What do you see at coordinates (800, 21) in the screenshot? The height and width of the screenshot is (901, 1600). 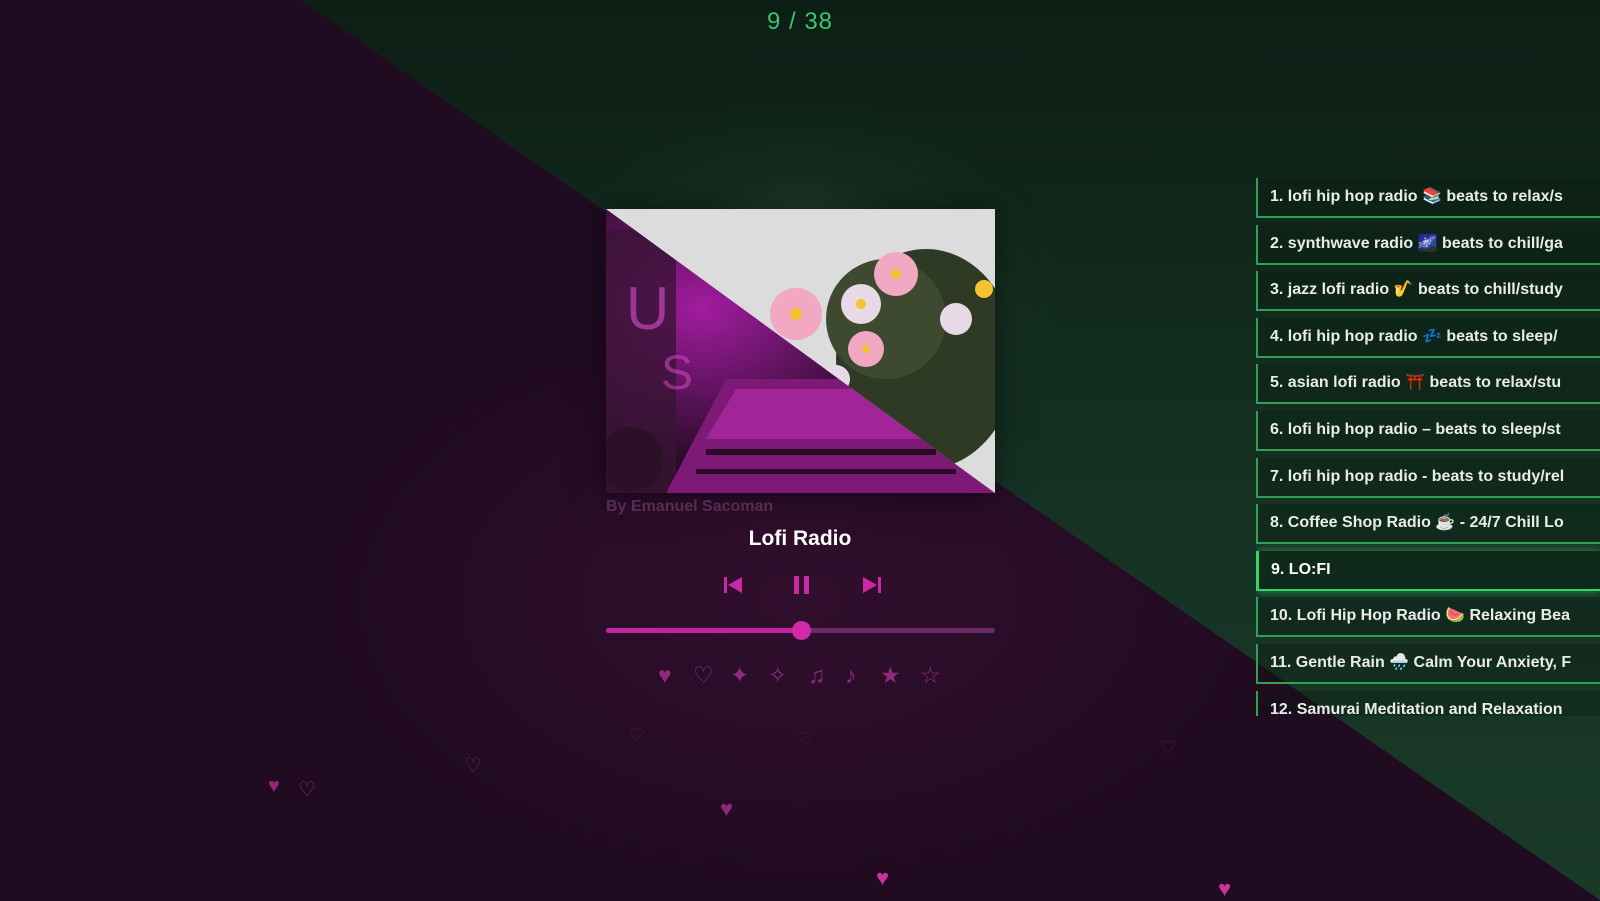 I see `track-counter: 9 / 38` at bounding box center [800, 21].